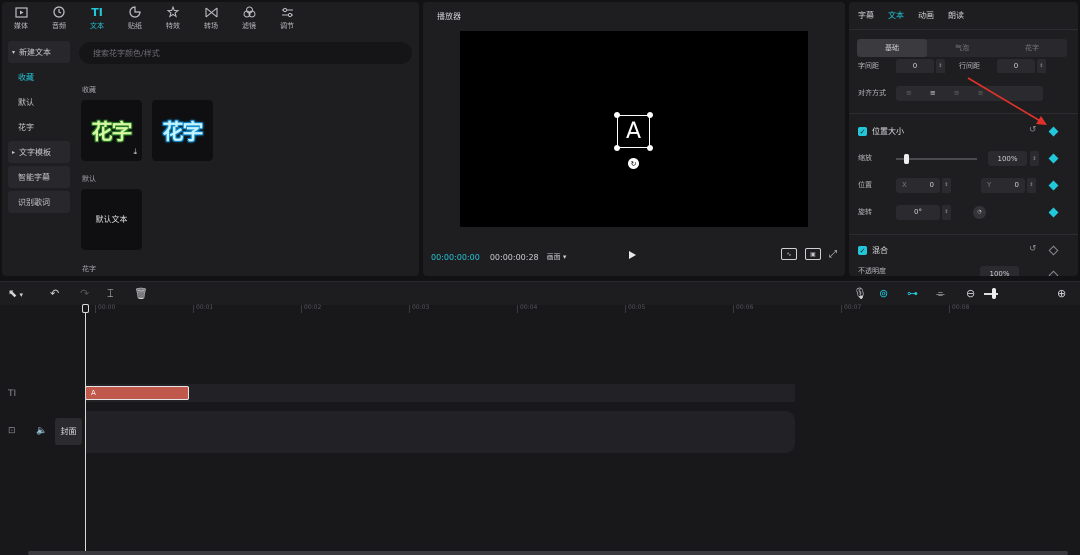  Describe the element at coordinates (68, 431) in the screenshot. I see `cover-button: 封面` at that location.